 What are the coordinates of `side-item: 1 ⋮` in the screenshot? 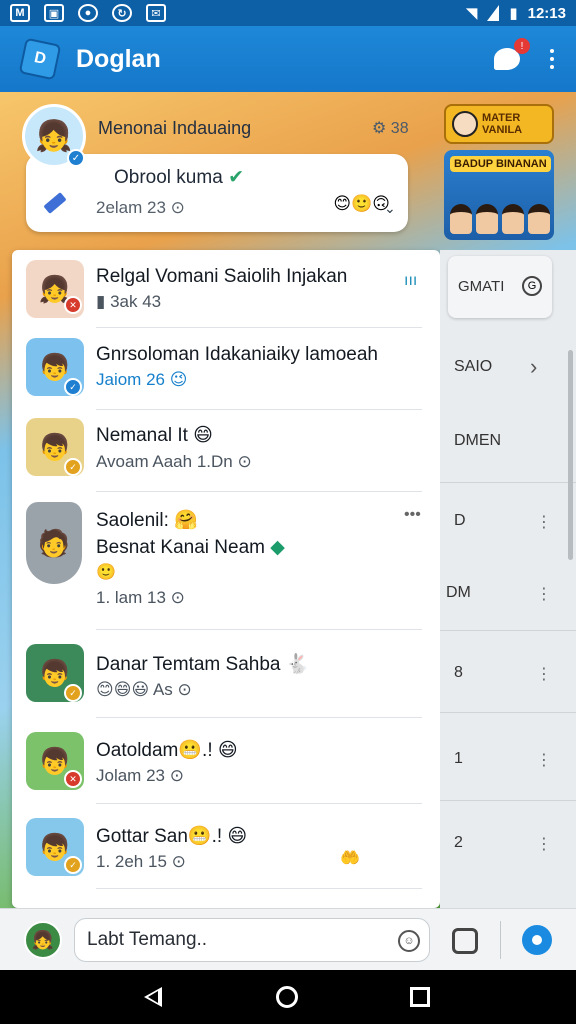 It's located at (508, 760).